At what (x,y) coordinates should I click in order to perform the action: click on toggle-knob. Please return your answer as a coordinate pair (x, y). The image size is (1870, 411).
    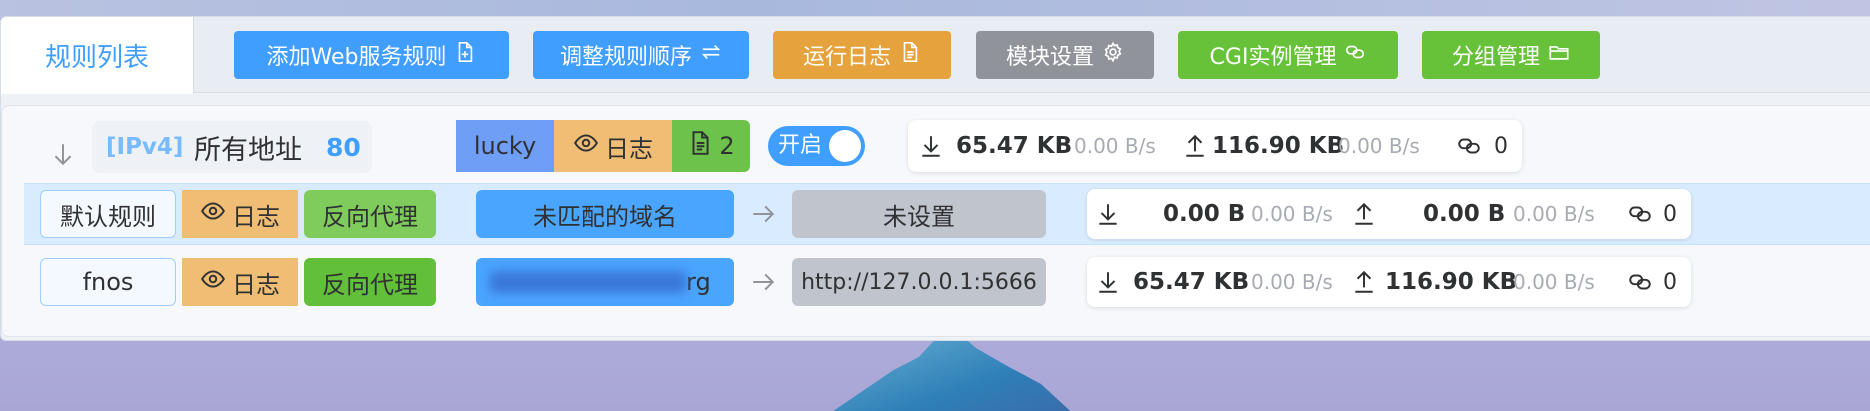
    Looking at the image, I should click on (845, 146).